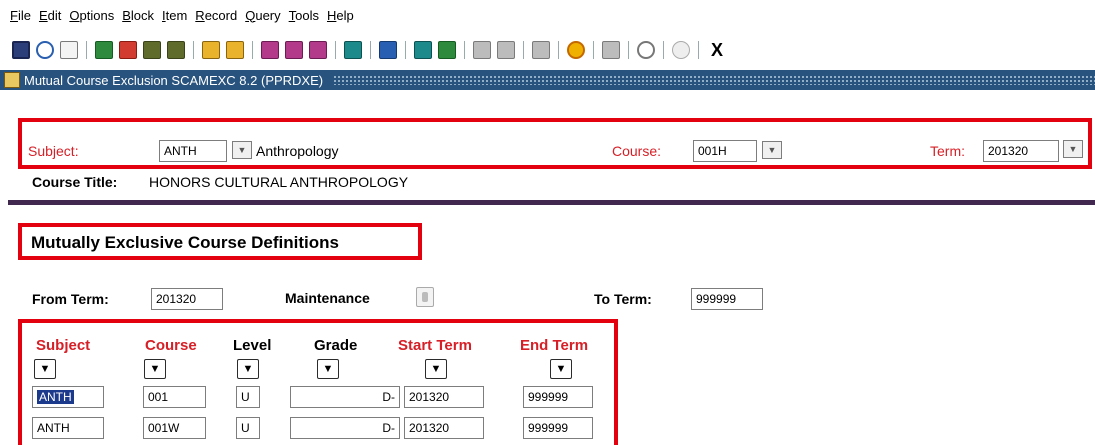 Image resolution: width=1095 pixels, height=445 pixels. I want to click on subject-field: ANTH, so click(193, 151).